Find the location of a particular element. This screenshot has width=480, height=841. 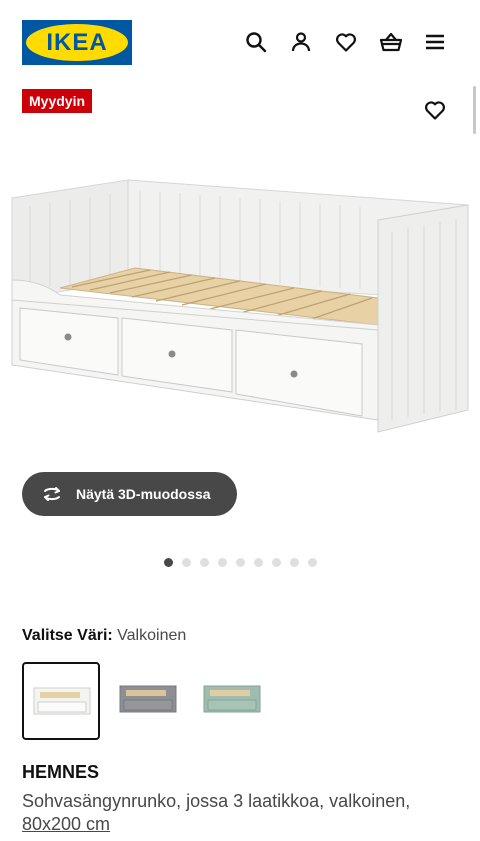

color-selector-label: Valitse Väri: Valkoinen is located at coordinates (104, 636).